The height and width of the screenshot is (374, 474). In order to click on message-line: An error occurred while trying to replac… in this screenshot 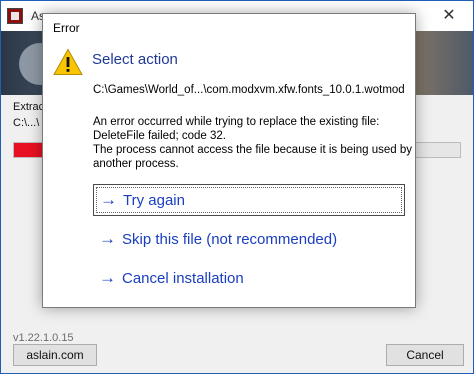, I will do `click(236, 122)`.